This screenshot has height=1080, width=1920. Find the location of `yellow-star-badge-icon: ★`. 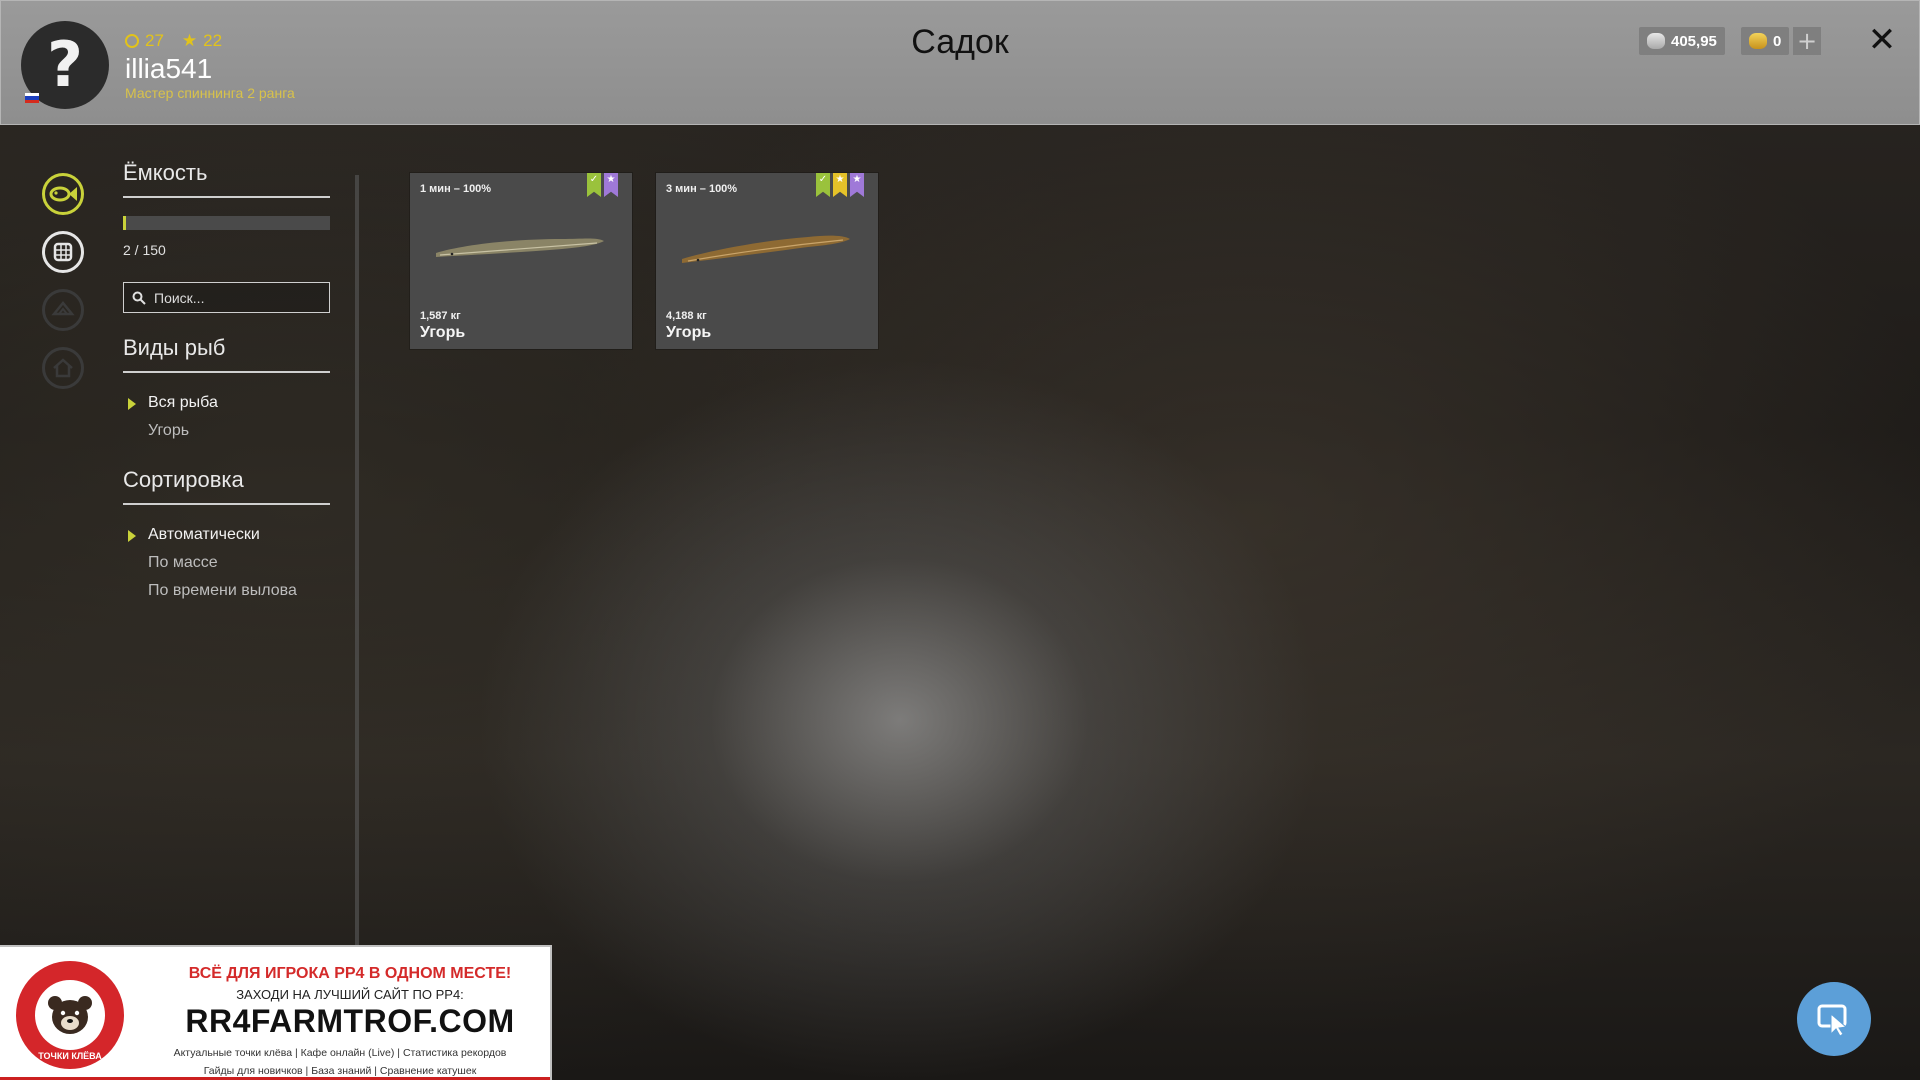

yellow-star-badge-icon: ★ is located at coordinates (840, 185).